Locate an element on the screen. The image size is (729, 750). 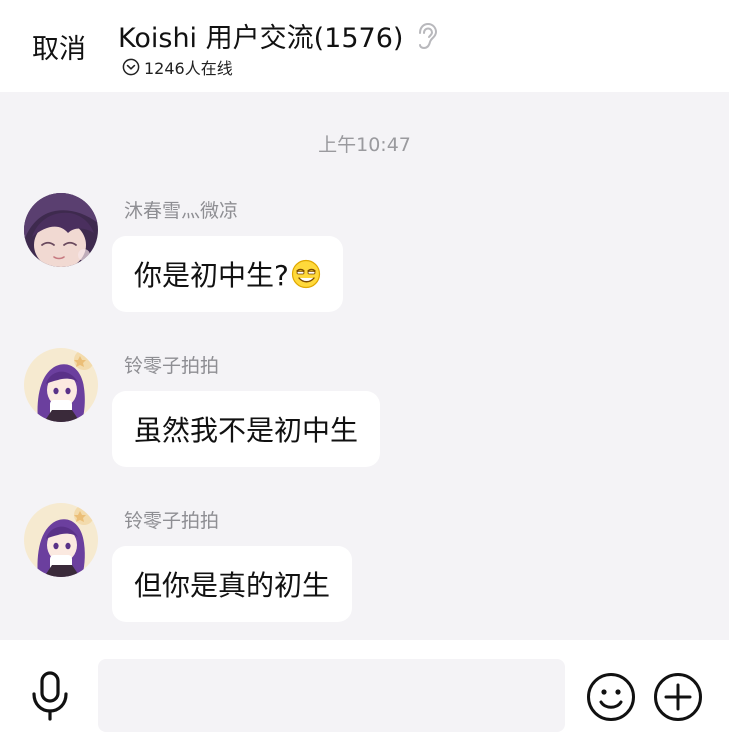
message-timestamp: 上午10:47 is located at coordinates (364, 145).